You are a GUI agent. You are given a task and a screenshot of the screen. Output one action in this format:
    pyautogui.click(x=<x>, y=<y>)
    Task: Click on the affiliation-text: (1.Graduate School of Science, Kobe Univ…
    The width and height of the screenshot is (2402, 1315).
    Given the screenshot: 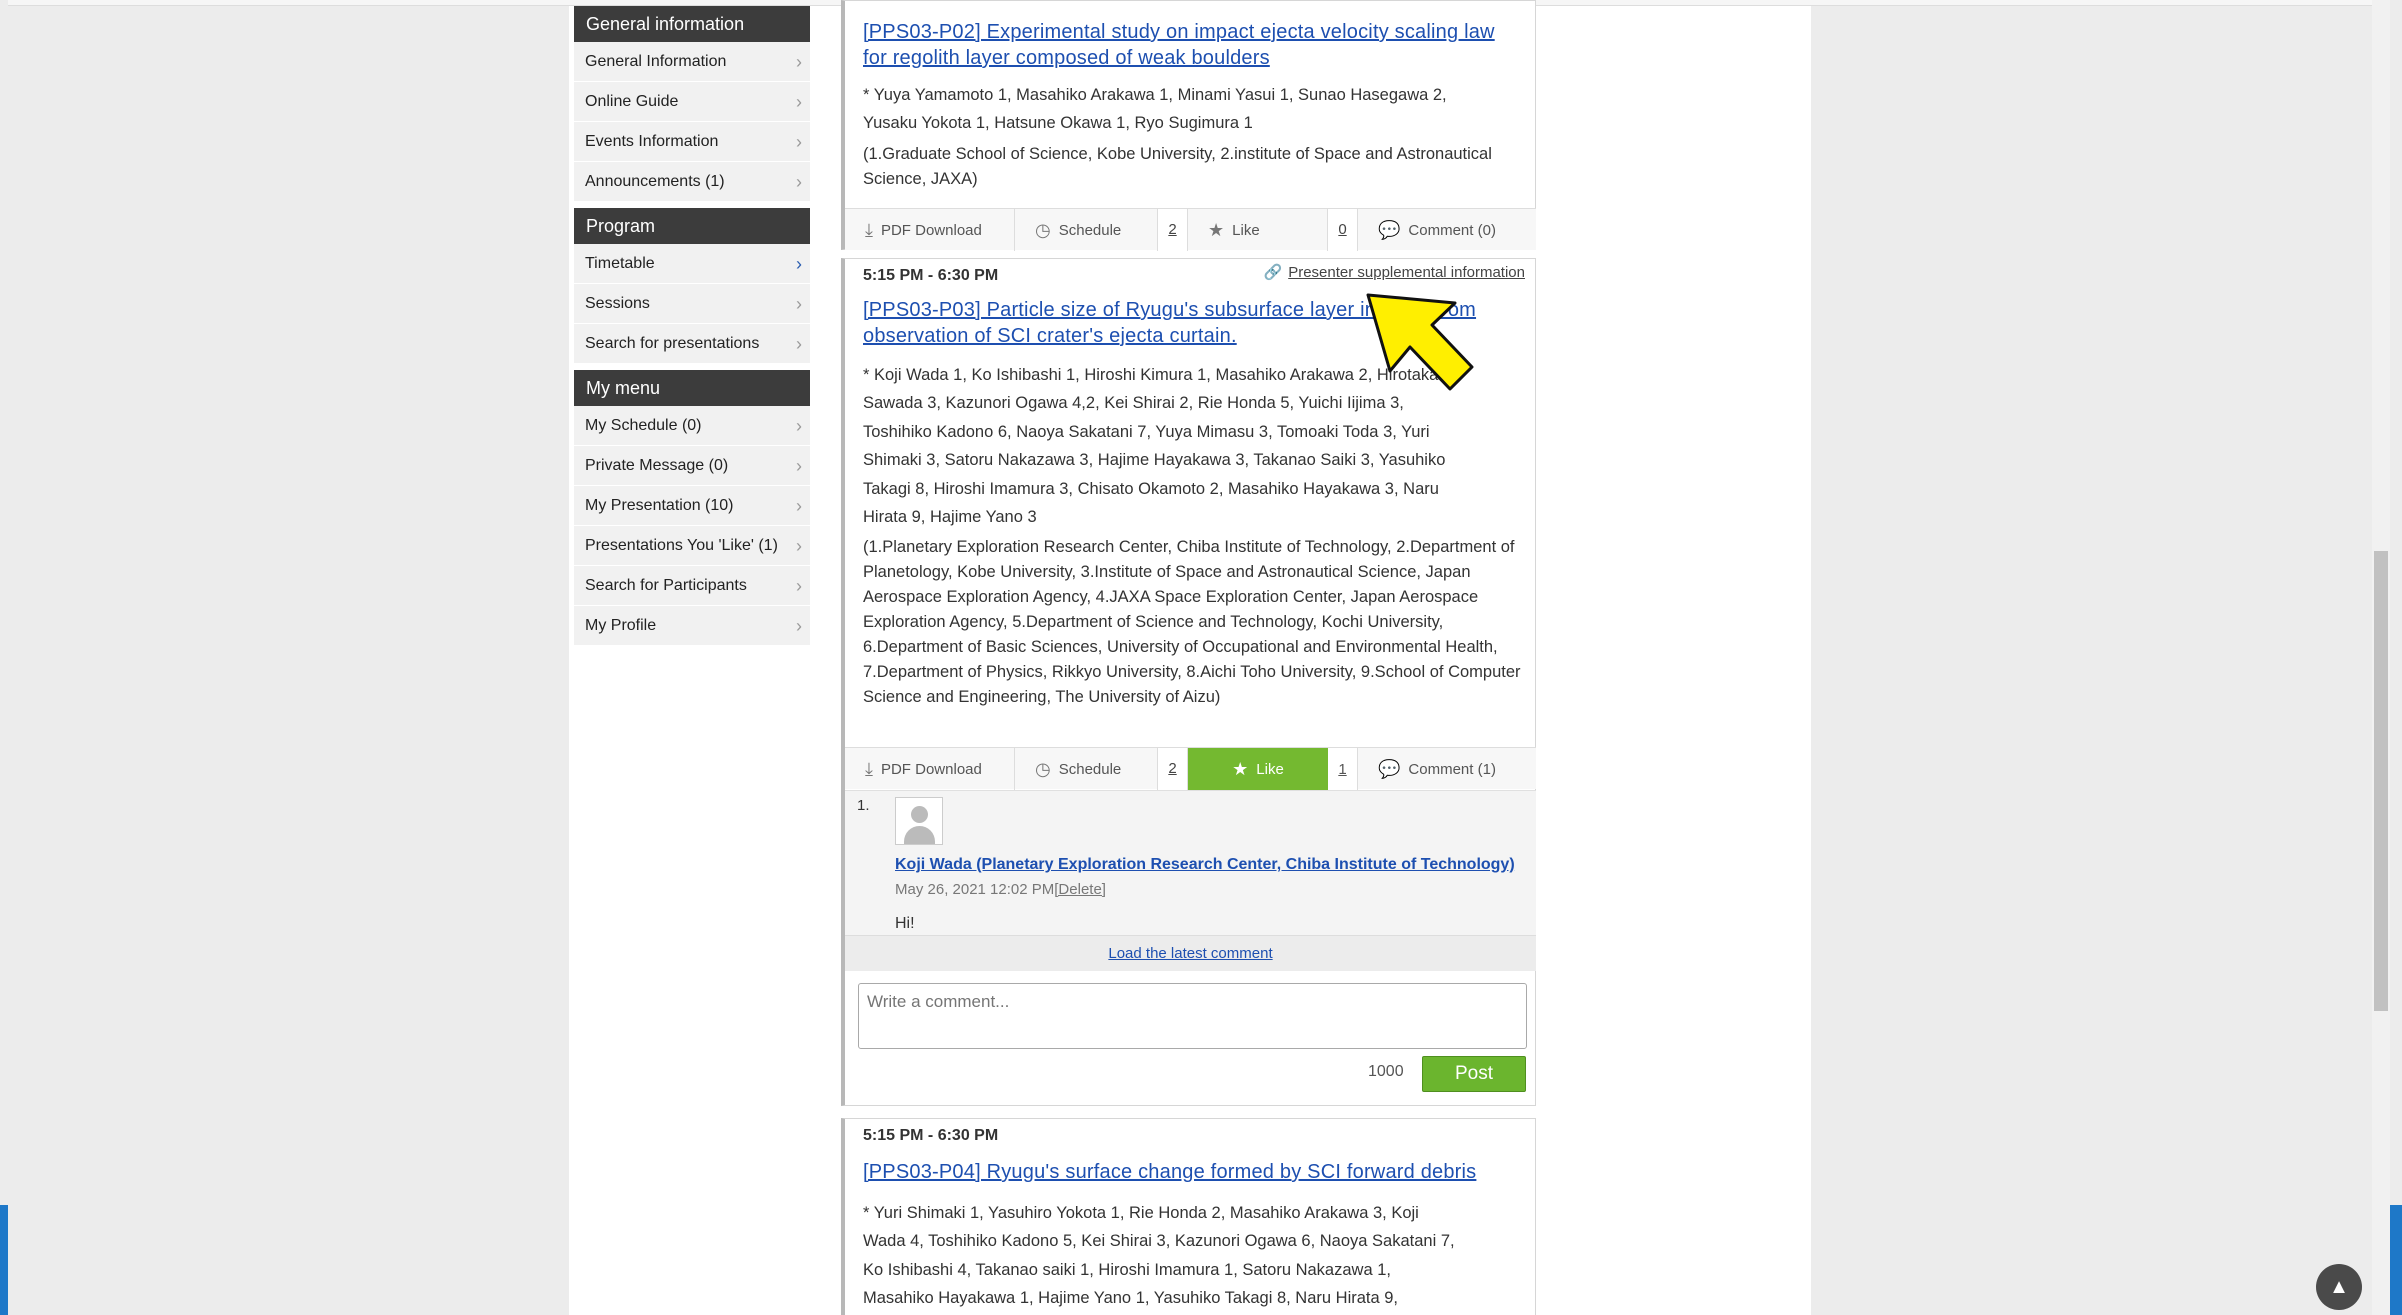 What is the action you would take?
    pyautogui.click(x=1177, y=166)
    